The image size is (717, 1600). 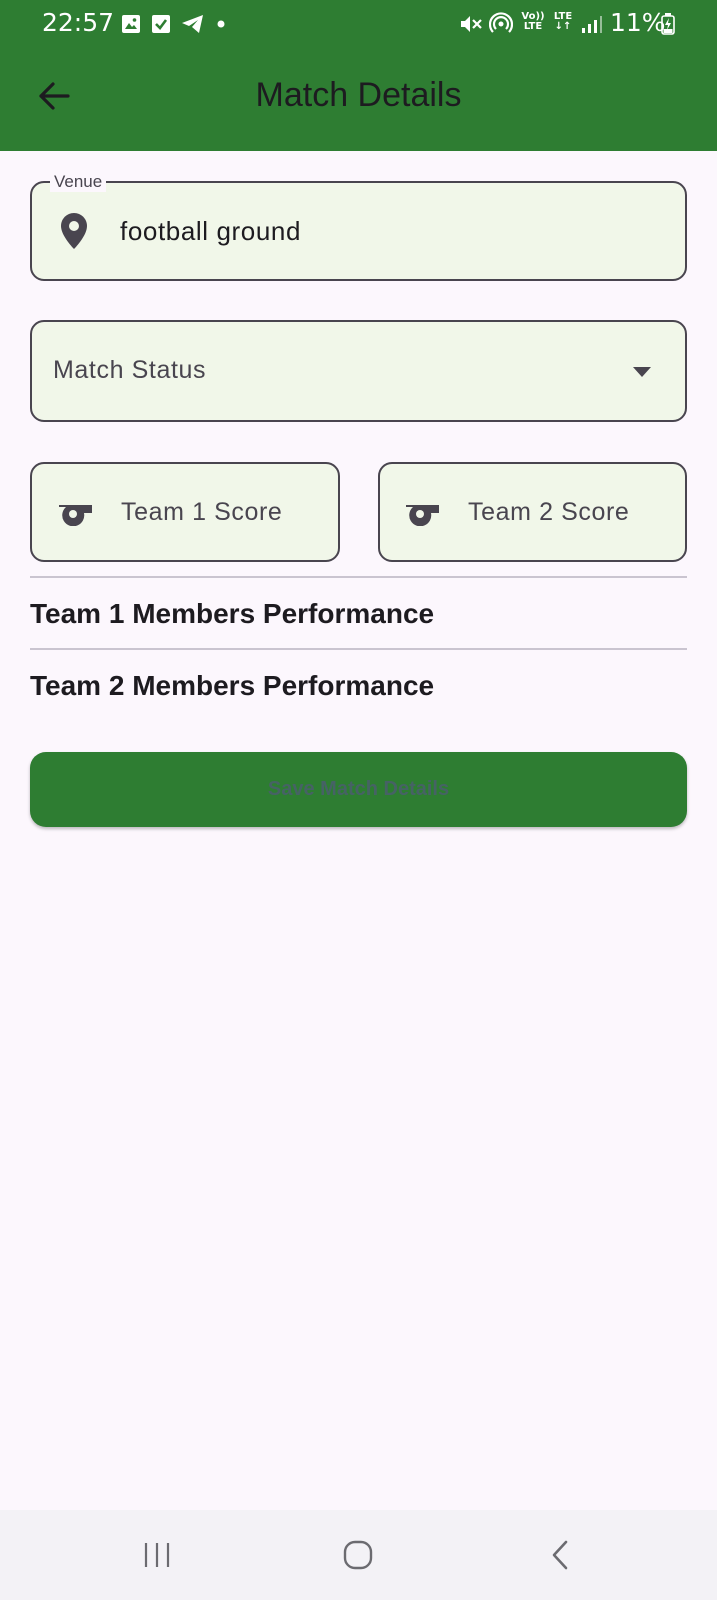 I want to click on chevron-left-icon, so click(x=560, y=1555).